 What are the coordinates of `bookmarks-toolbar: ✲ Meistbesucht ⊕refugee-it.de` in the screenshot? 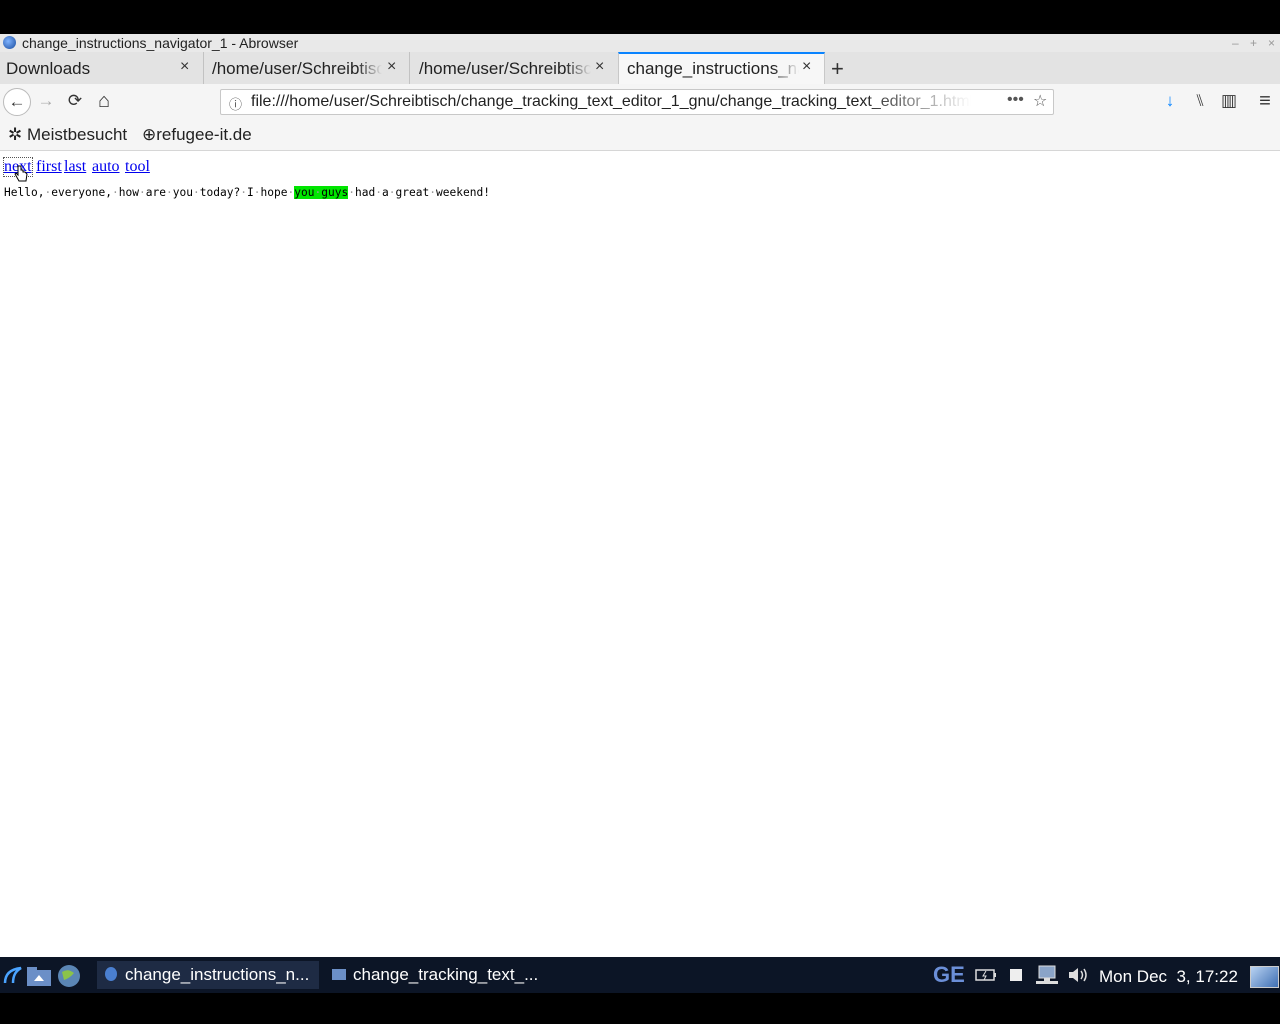 It's located at (640, 135).